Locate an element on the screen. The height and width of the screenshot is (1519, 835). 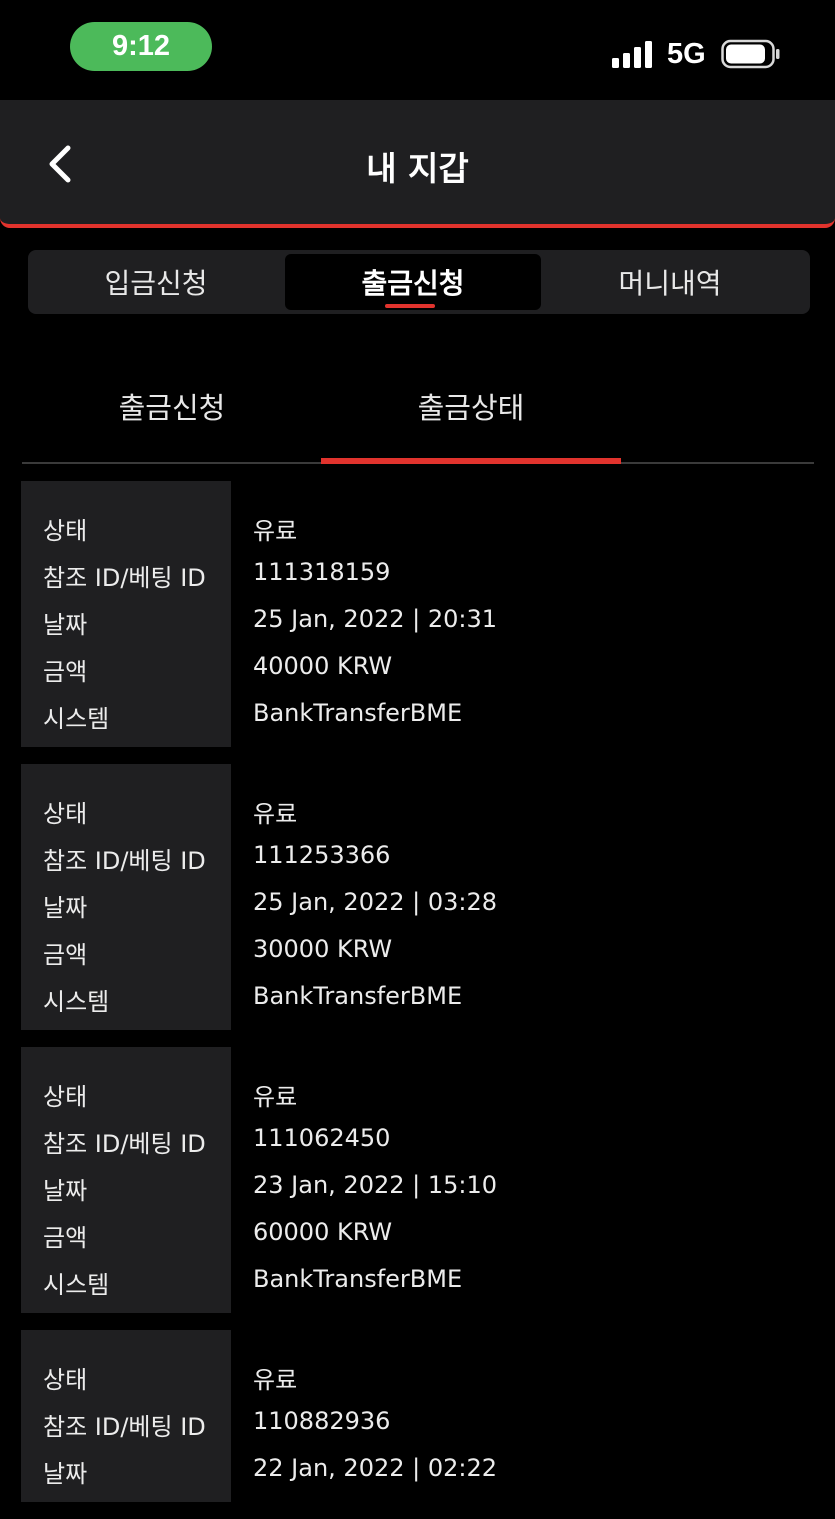
status-bar: 9:12 5G is located at coordinates (417, 50).